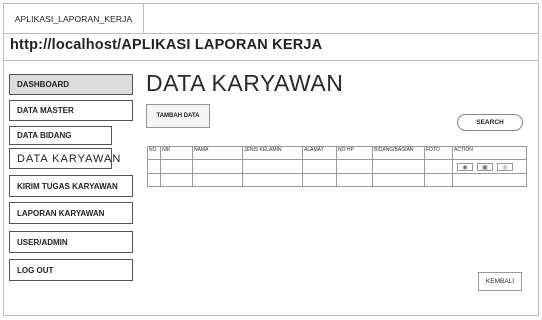 The height and width of the screenshot is (320, 542). What do you see at coordinates (354, 153) in the screenshot?
I see `column-header-no-hp: NO HP` at bounding box center [354, 153].